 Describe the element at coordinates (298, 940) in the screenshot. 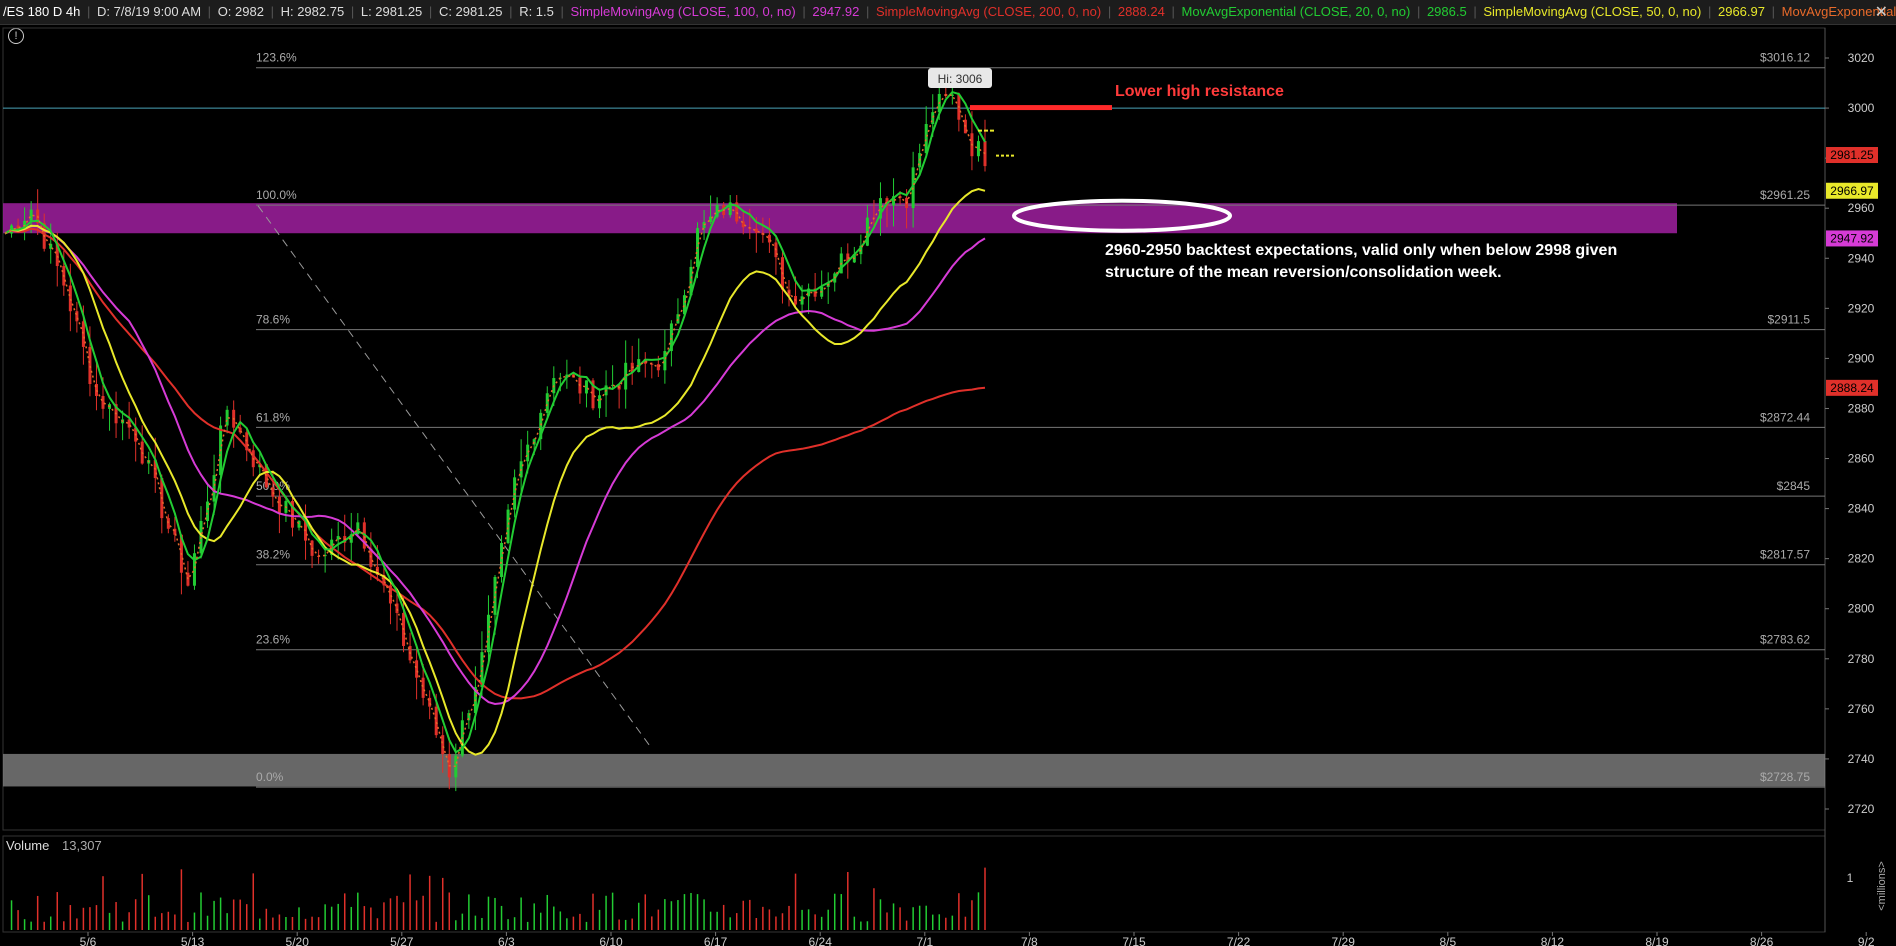

I see `x-tick-label-2: 5/20` at that location.